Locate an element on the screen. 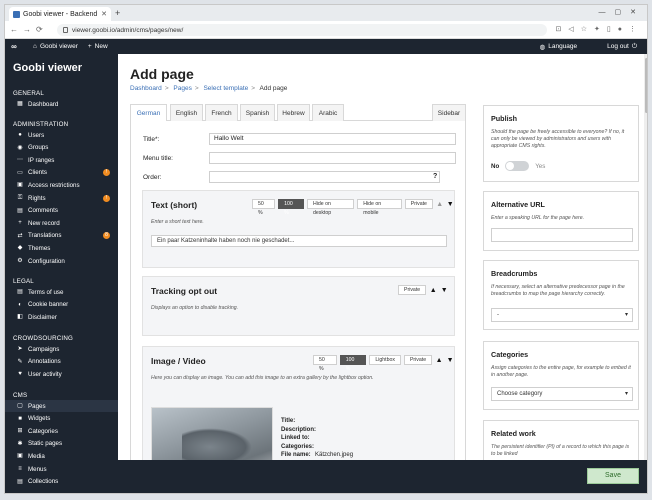 Image resolution: width=652 pixels, height=500 pixels. sidebar-item-categories: ⊞ Categories is located at coordinates (61, 431).